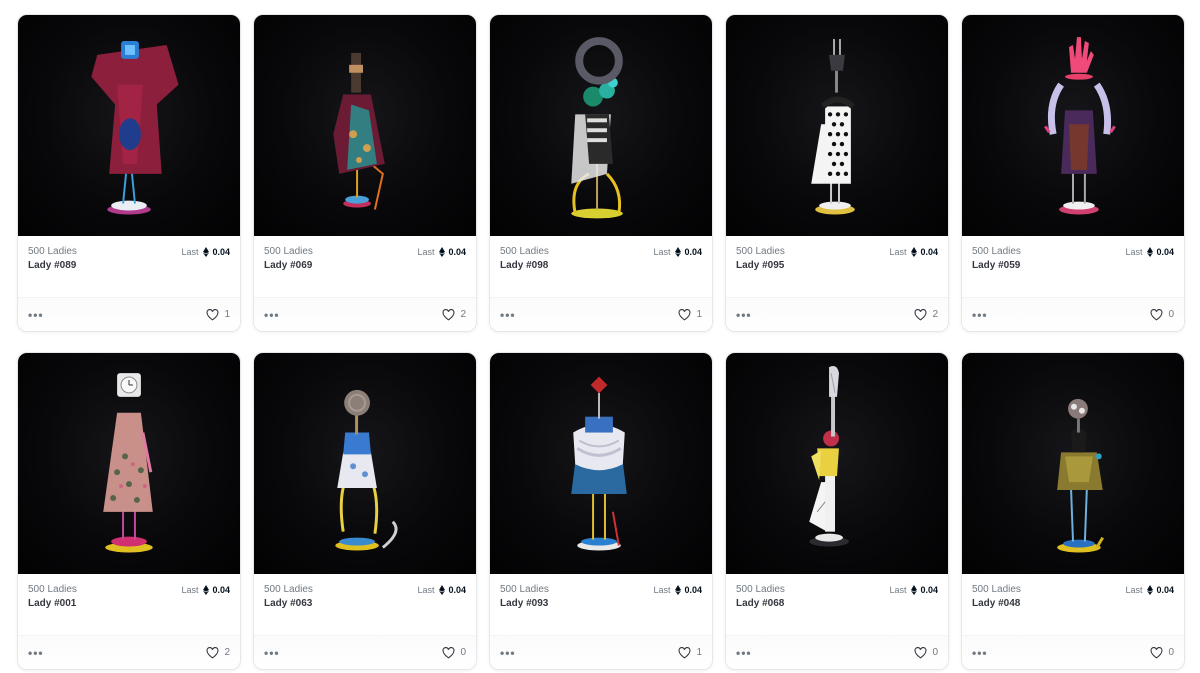 The height and width of the screenshot is (673, 1200). I want to click on nft-title: Lady #063, so click(365, 604).